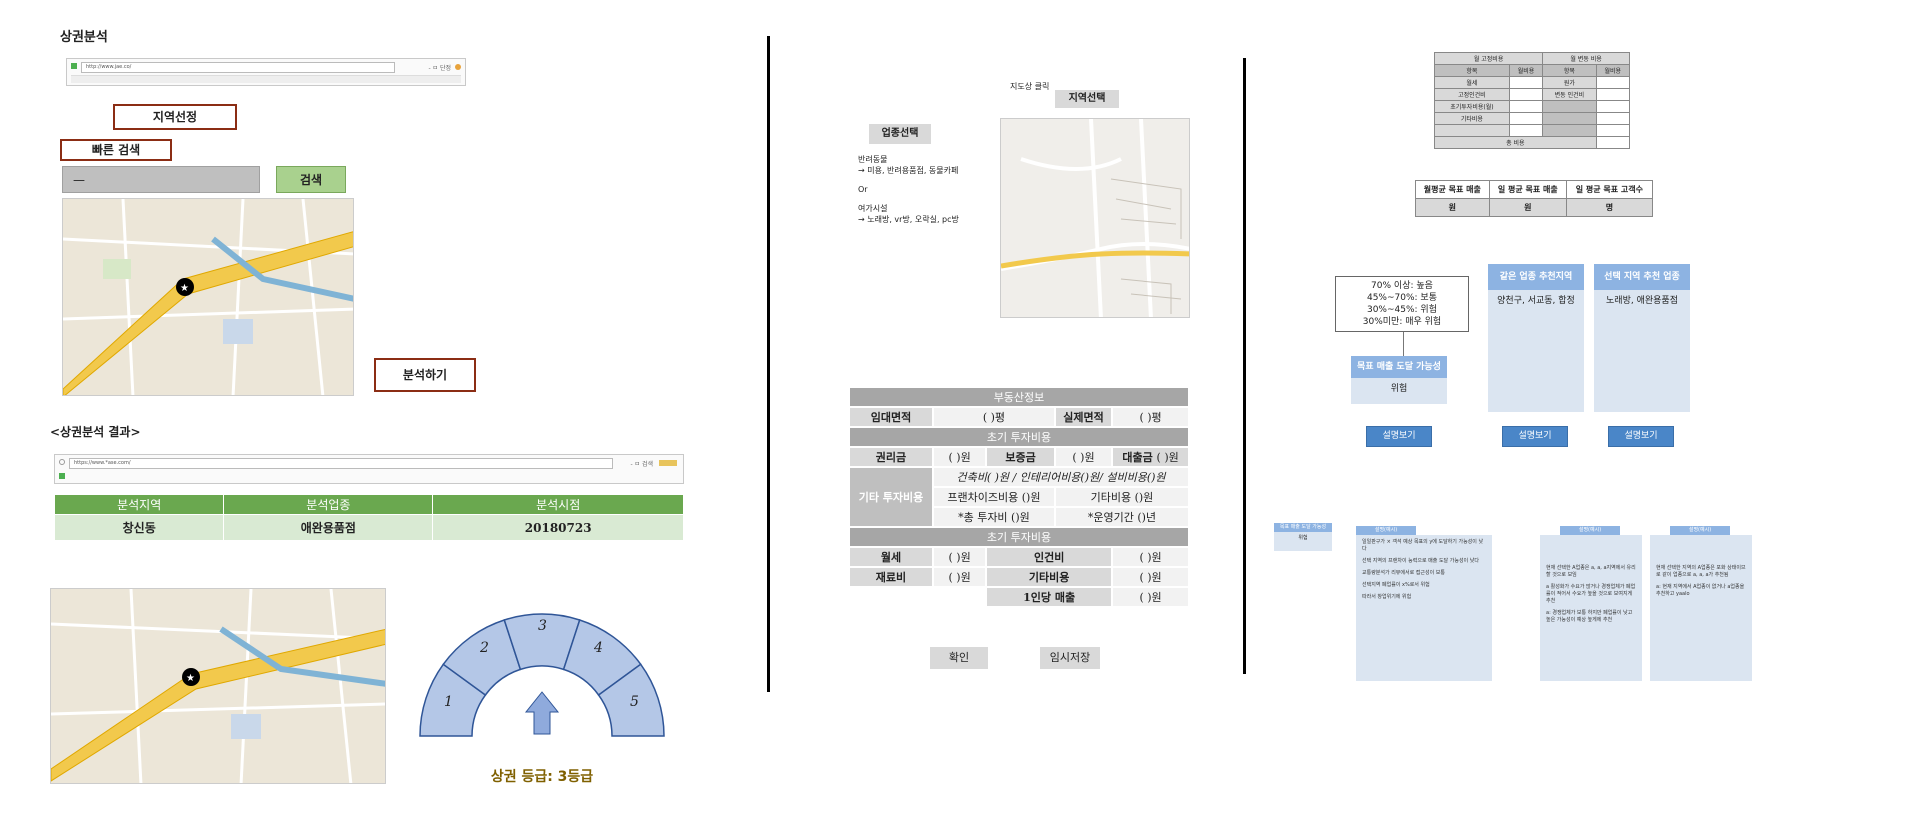 This screenshot has width=1912, height=814. I want to click on rent-input: ( )원, so click(959, 557).